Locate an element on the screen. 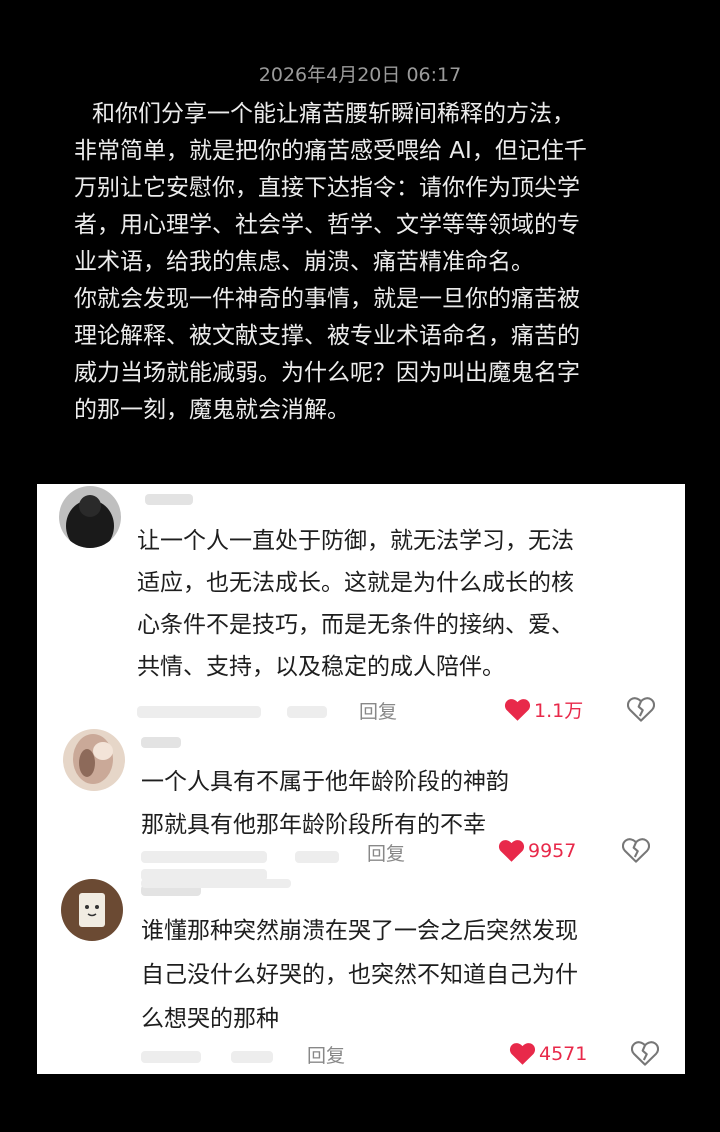 The width and height of the screenshot is (720, 1132). comment-line: 让一个人一直处于防御，就无法学习，无法 is located at coordinates (355, 541).